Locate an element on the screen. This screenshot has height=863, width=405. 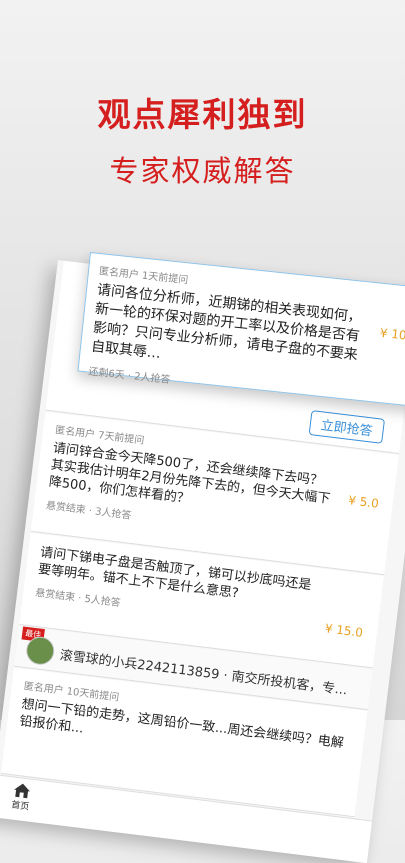
tab-home: 首页 is located at coordinates (21, 797).